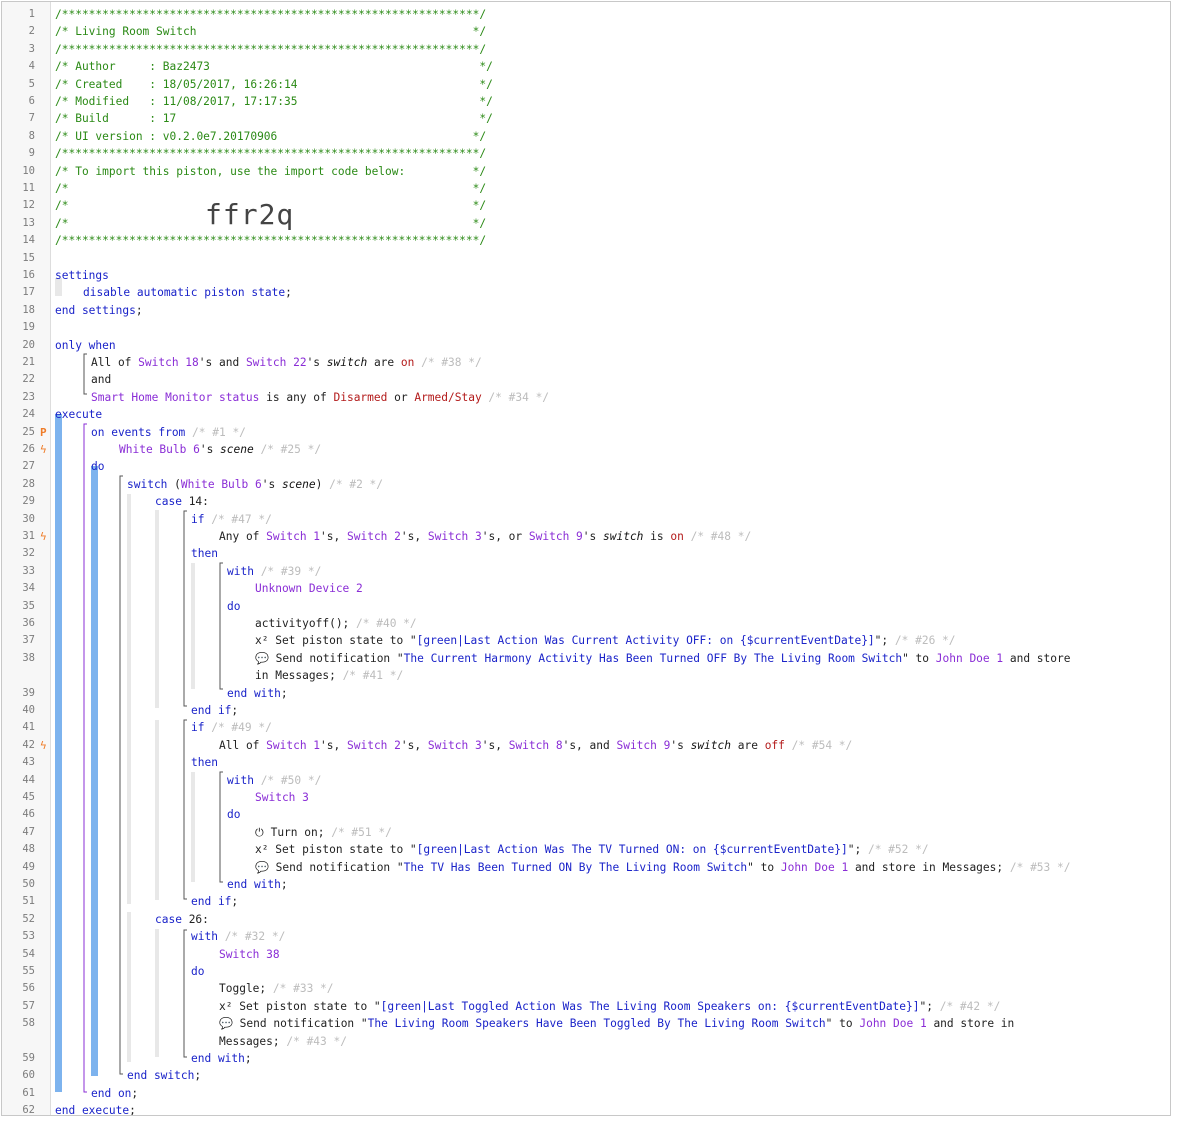  Describe the element at coordinates (28, 327) in the screenshot. I see `line-number: 19` at that location.